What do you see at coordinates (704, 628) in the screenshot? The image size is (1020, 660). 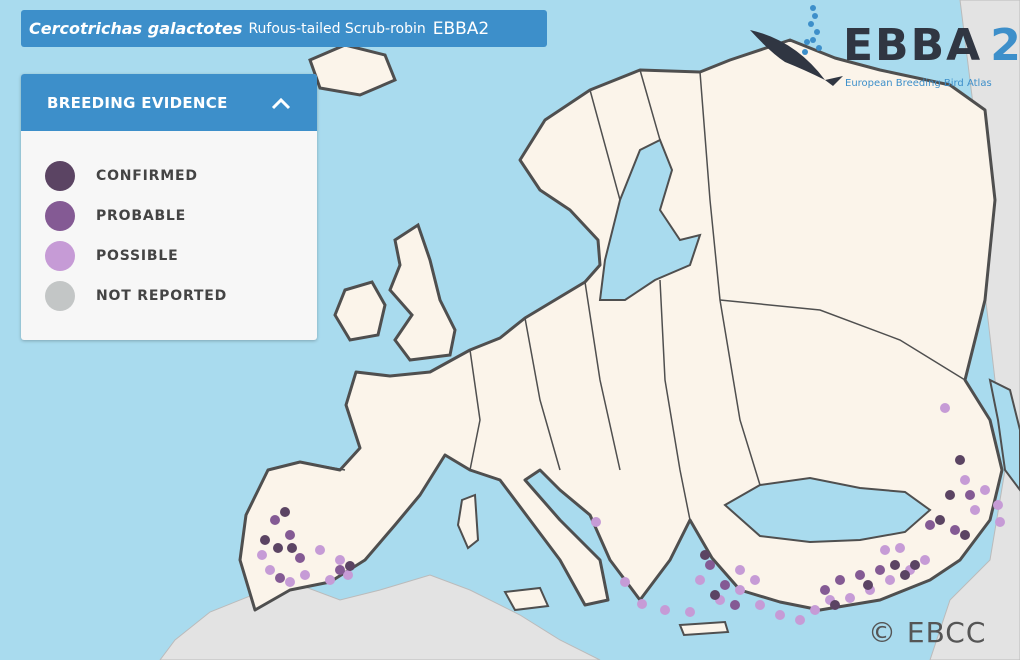 I see `crete` at bounding box center [704, 628].